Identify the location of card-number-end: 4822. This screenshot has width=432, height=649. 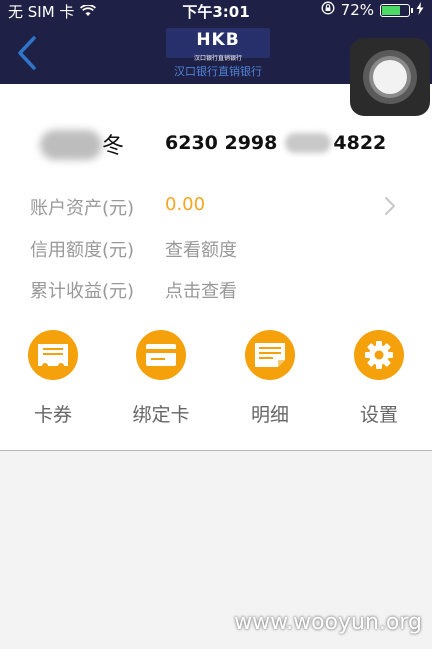
(360, 143).